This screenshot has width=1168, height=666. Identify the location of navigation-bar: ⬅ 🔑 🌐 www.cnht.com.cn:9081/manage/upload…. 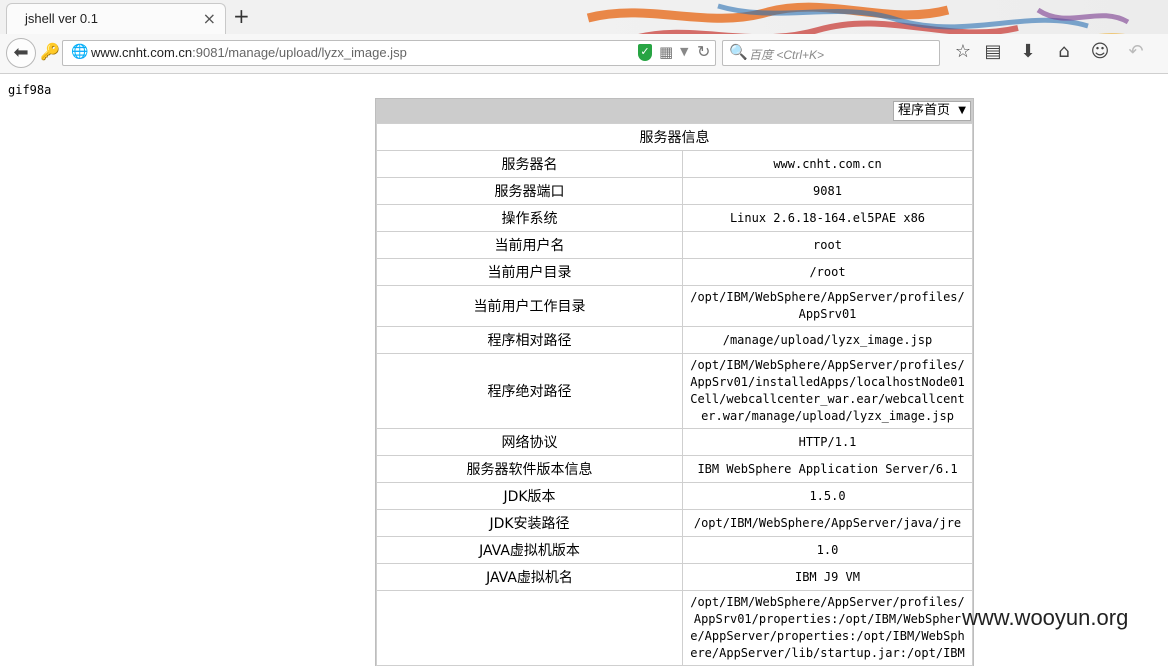
(584, 54).